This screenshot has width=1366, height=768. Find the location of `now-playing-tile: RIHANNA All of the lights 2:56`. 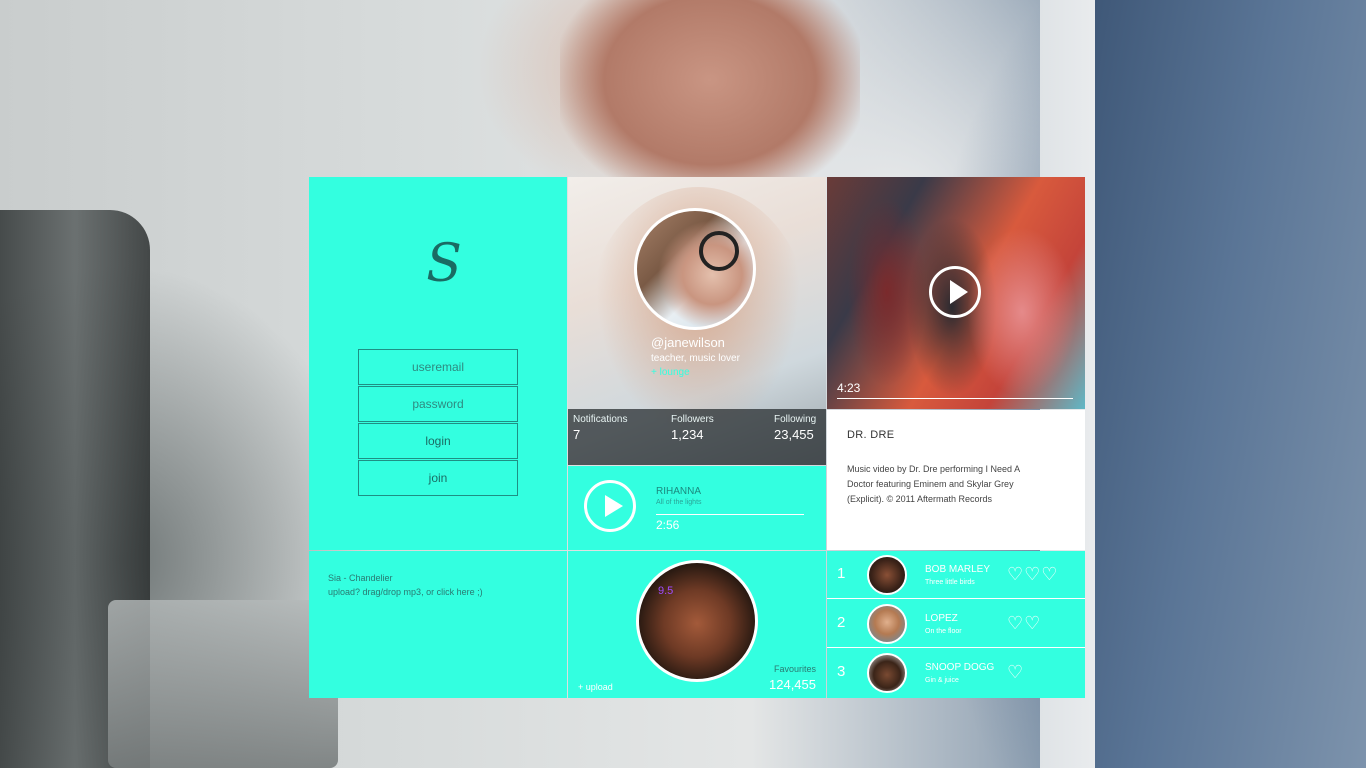

now-playing-tile: RIHANNA All of the lights 2:56 is located at coordinates (697, 508).